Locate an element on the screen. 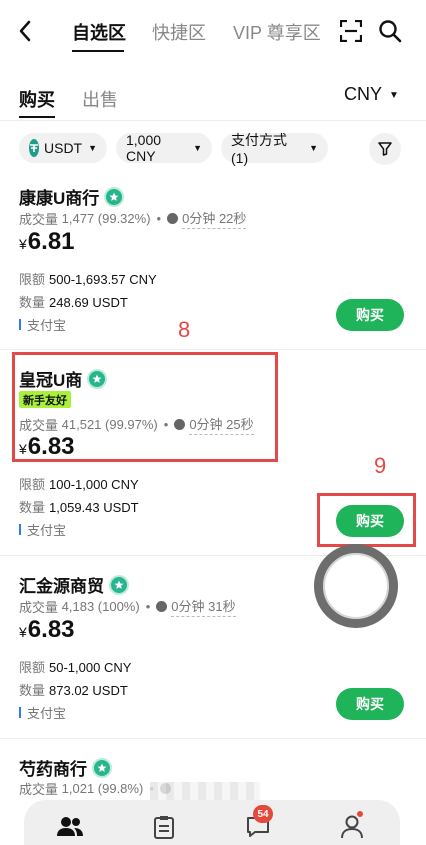  floating-assist-button is located at coordinates (356, 586).